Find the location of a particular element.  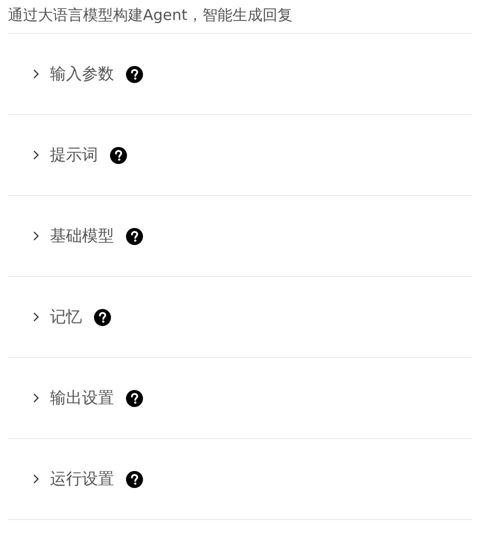

section-header: 输入参数 is located at coordinates (72, 74).